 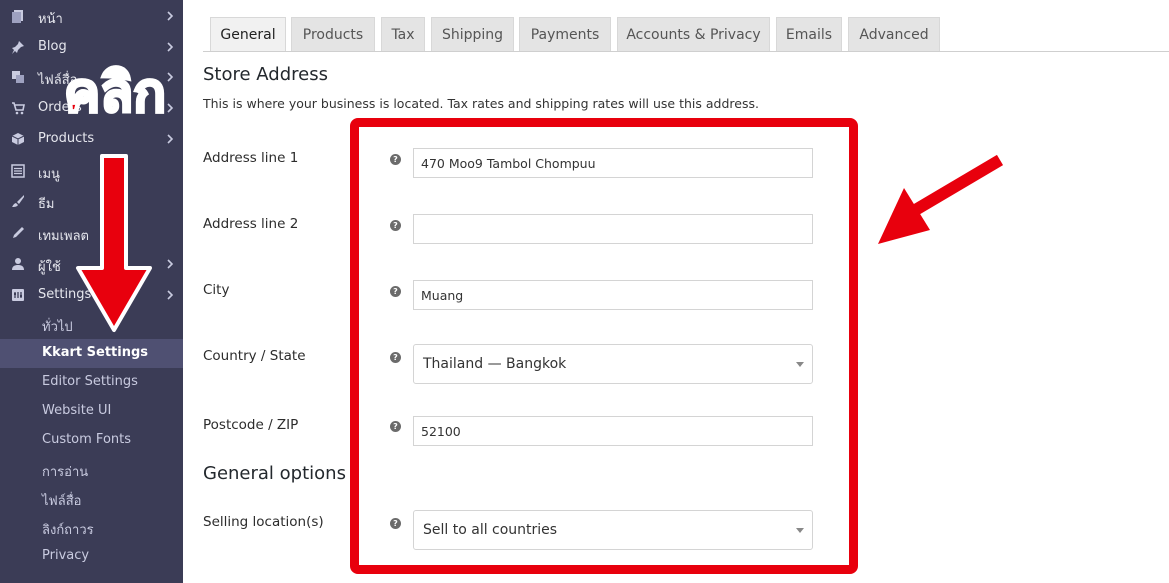 I want to click on tab-advanced: Advanced, so click(x=894, y=34).